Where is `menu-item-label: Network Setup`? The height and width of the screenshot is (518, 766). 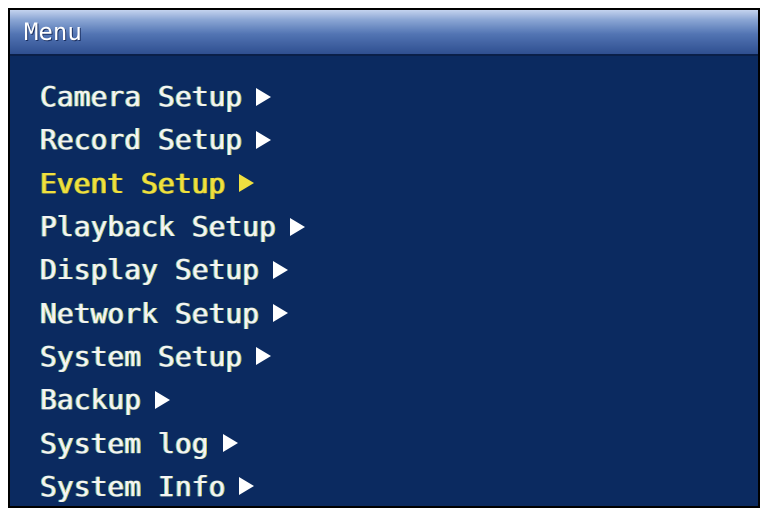
menu-item-label: Network Setup is located at coordinates (150, 313).